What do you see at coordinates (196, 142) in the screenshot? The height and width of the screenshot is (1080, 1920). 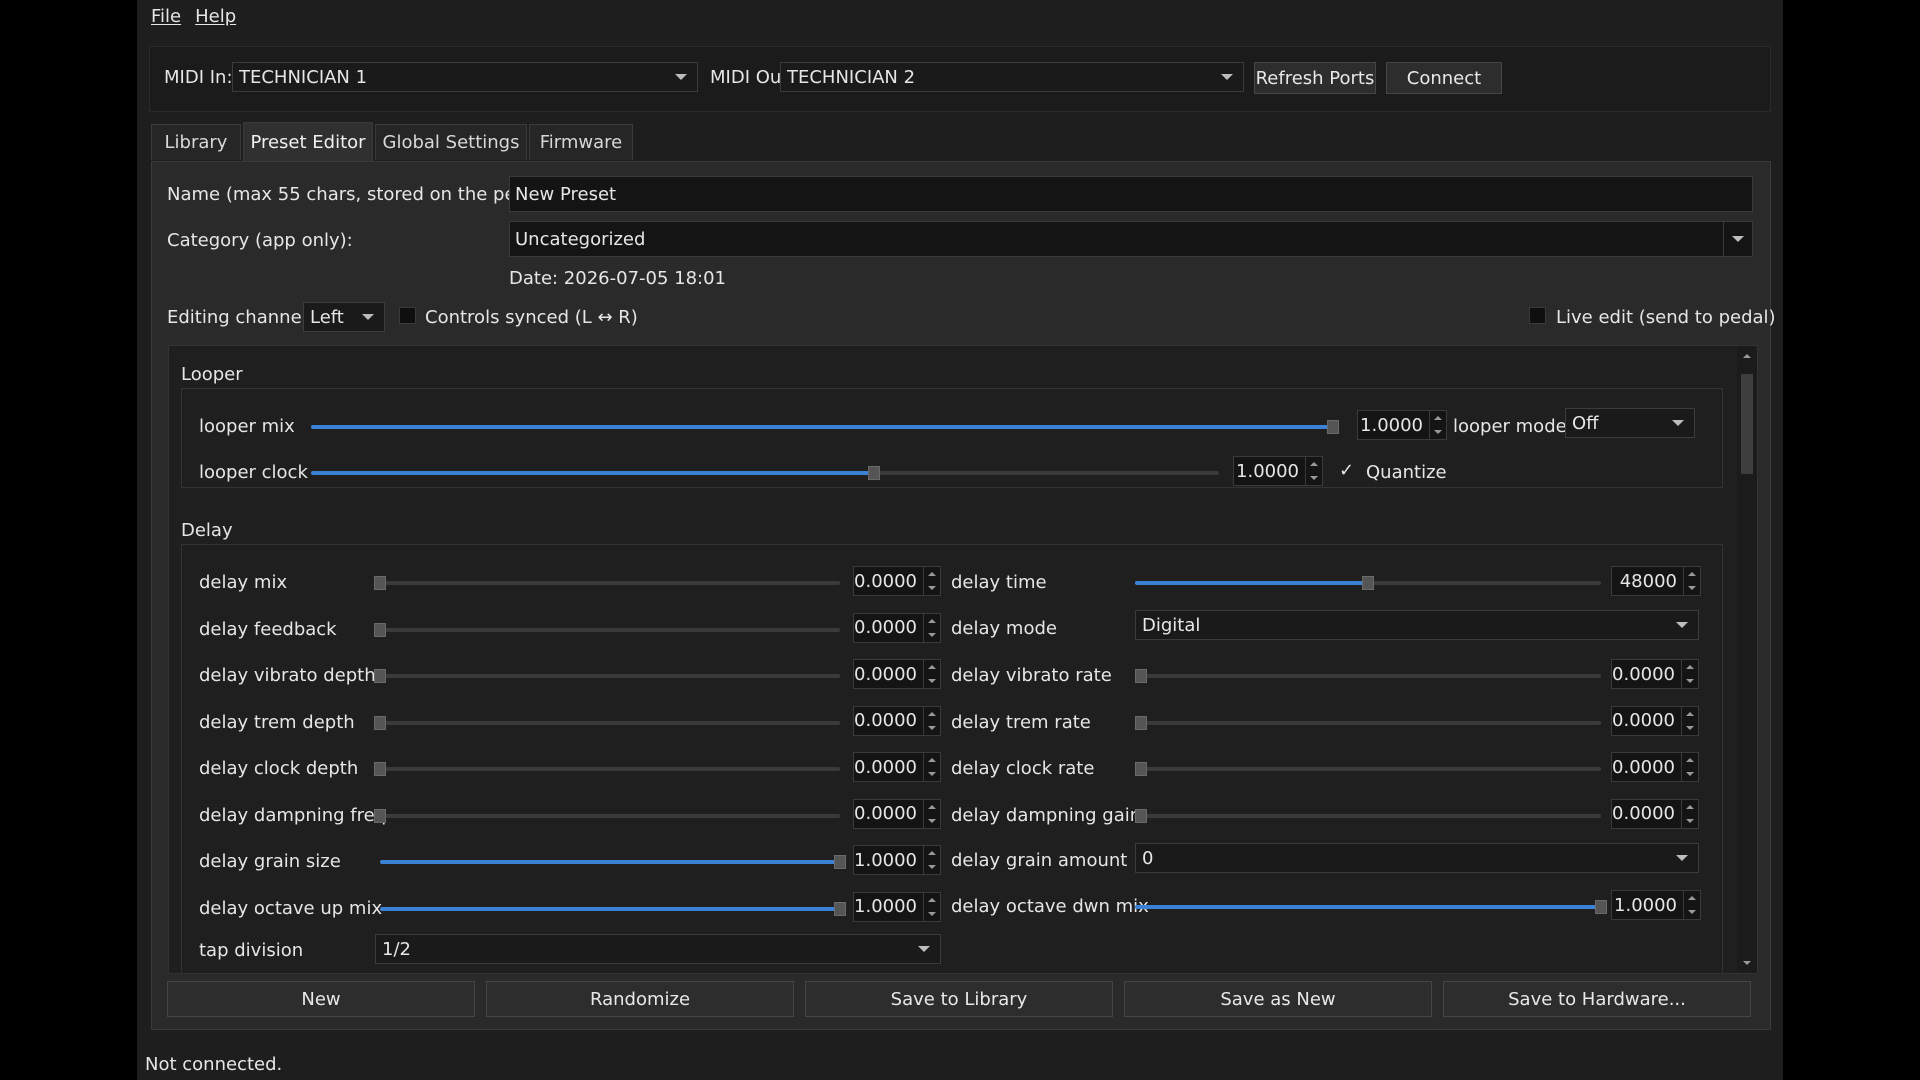 I see `tab-library: Library` at bounding box center [196, 142].